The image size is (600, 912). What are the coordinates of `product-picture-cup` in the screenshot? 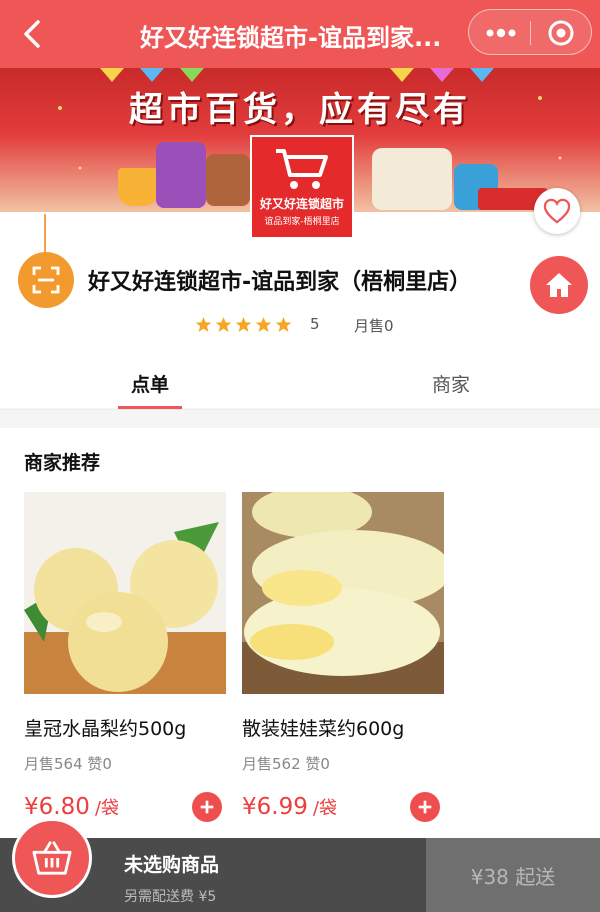 It's located at (138, 187).